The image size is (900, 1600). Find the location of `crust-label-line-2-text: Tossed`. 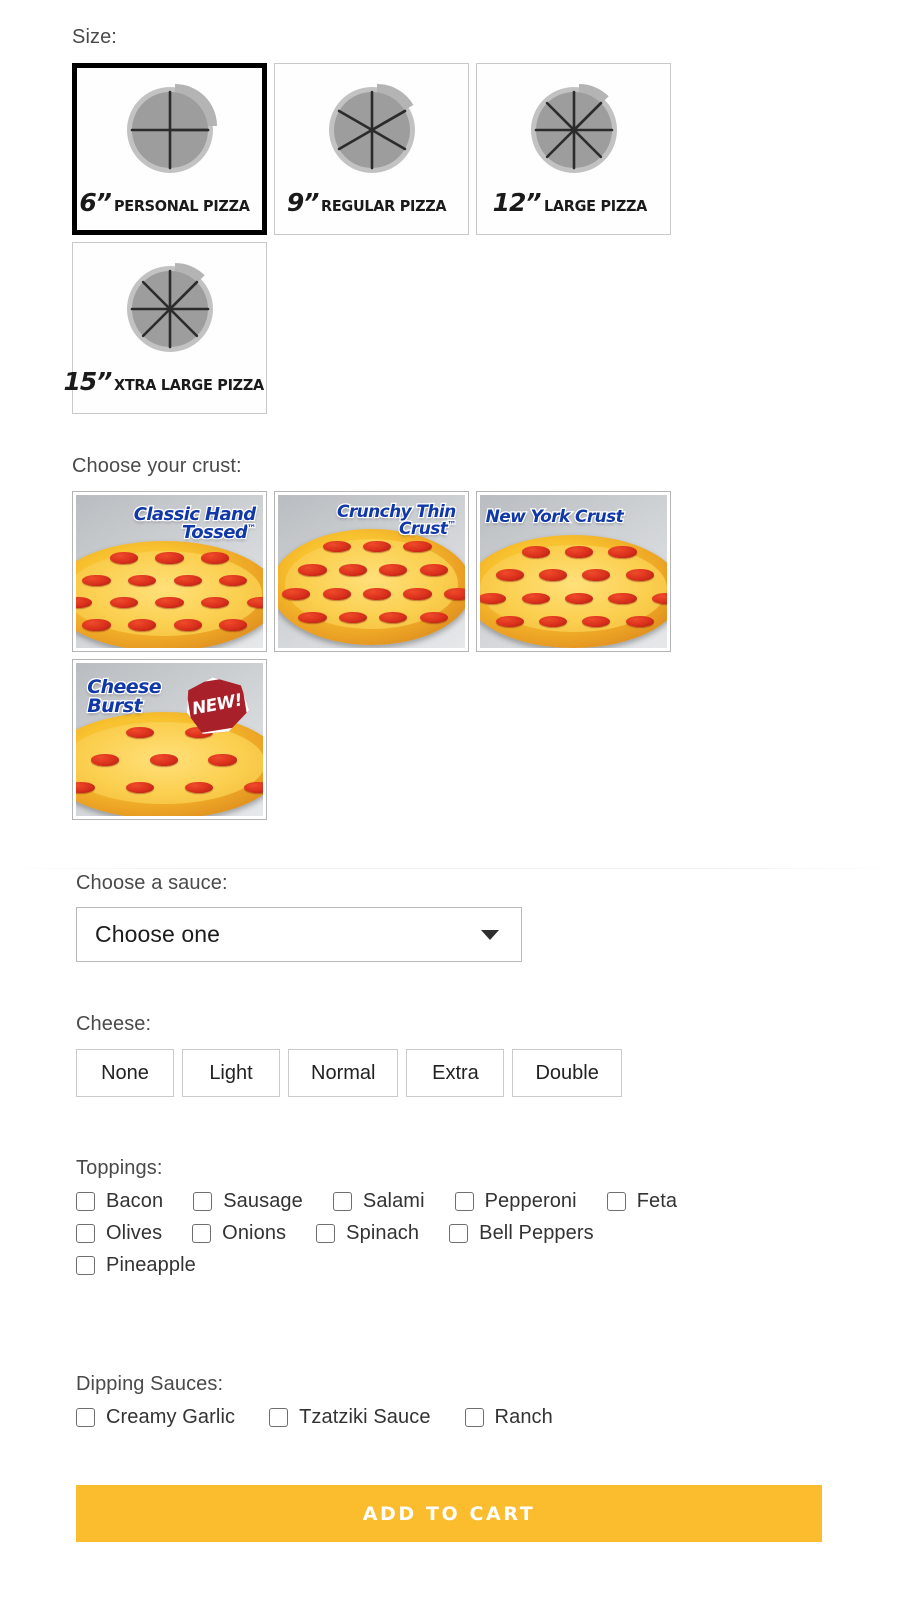

crust-label-line-2-text: Tossed is located at coordinates (215, 532).